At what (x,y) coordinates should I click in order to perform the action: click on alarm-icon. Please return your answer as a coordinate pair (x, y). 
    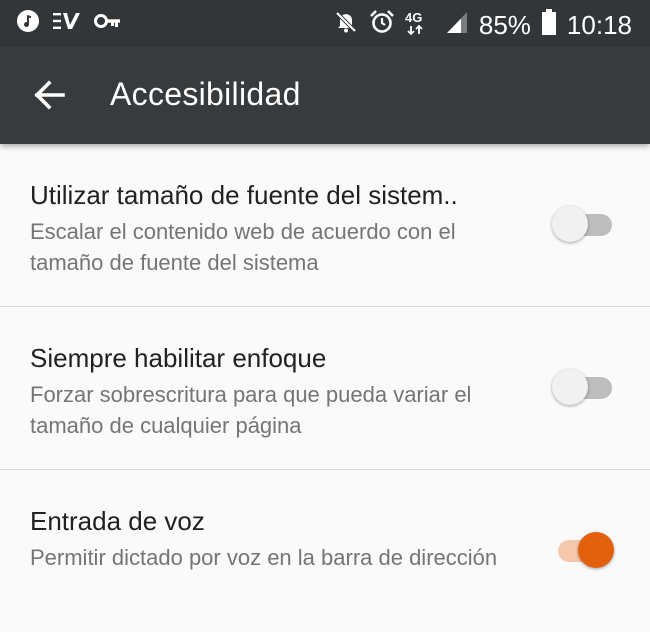
    Looking at the image, I should click on (382, 25).